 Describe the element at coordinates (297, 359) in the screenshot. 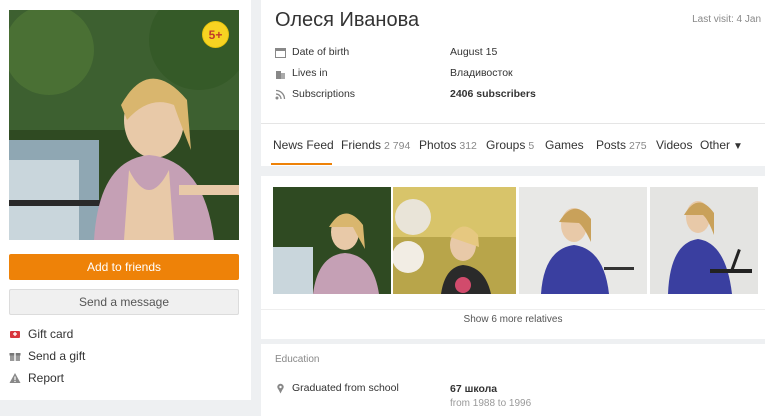

I see `education-title: Education` at that location.